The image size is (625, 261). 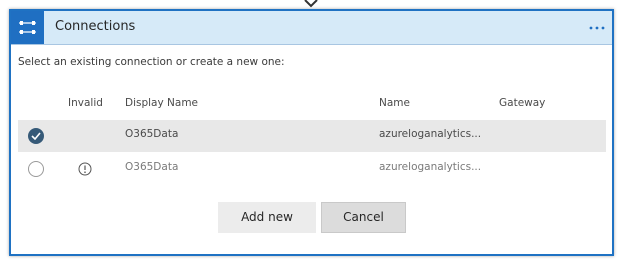 What do you see at coordinates (311, 4) in the screenshot?
I see `flow-connector-arrow-icon` at bounding box center [311, 4].